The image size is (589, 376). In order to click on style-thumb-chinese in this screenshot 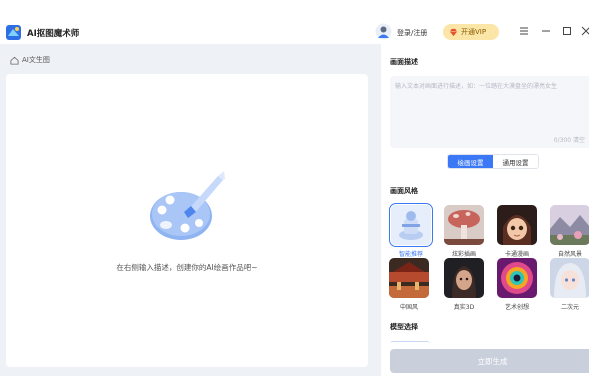, I will do `click(409, 278)`.